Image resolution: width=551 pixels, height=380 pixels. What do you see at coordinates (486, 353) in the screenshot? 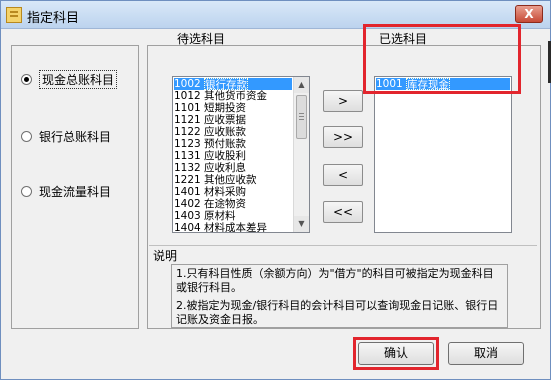
I see `cancel-button: 取消` at bounding box center [486, 353].